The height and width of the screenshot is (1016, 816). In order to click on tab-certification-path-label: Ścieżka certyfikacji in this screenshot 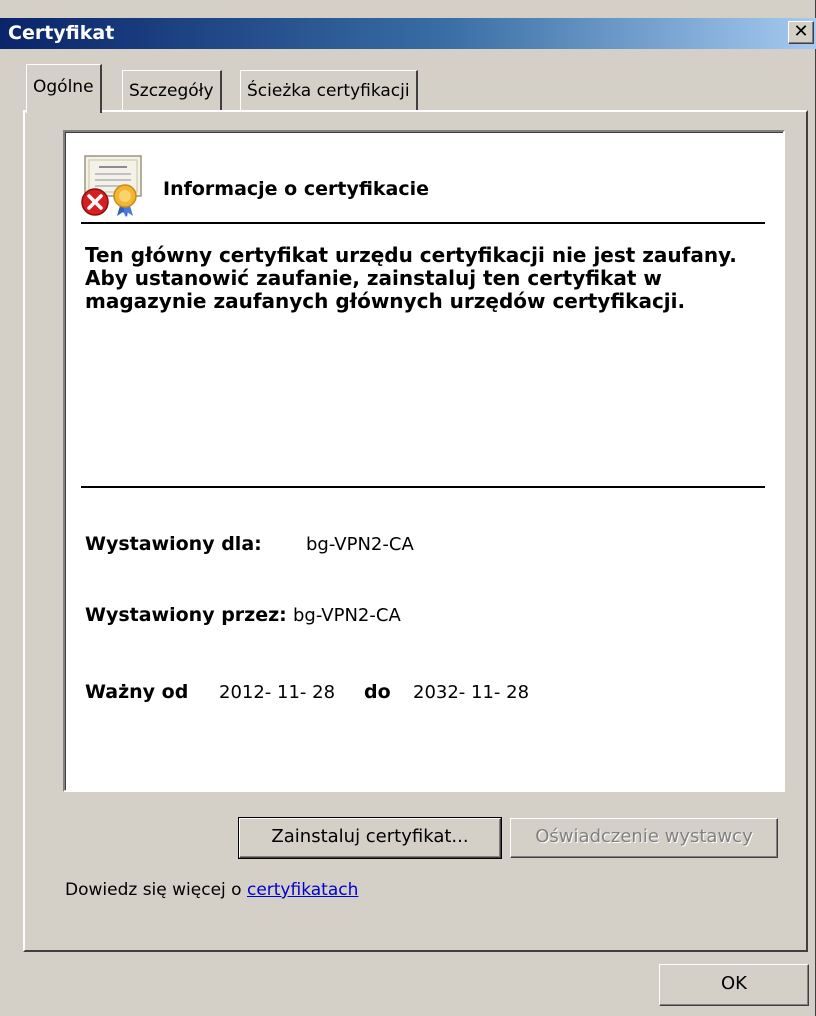, I will do `click(328, 91)`.